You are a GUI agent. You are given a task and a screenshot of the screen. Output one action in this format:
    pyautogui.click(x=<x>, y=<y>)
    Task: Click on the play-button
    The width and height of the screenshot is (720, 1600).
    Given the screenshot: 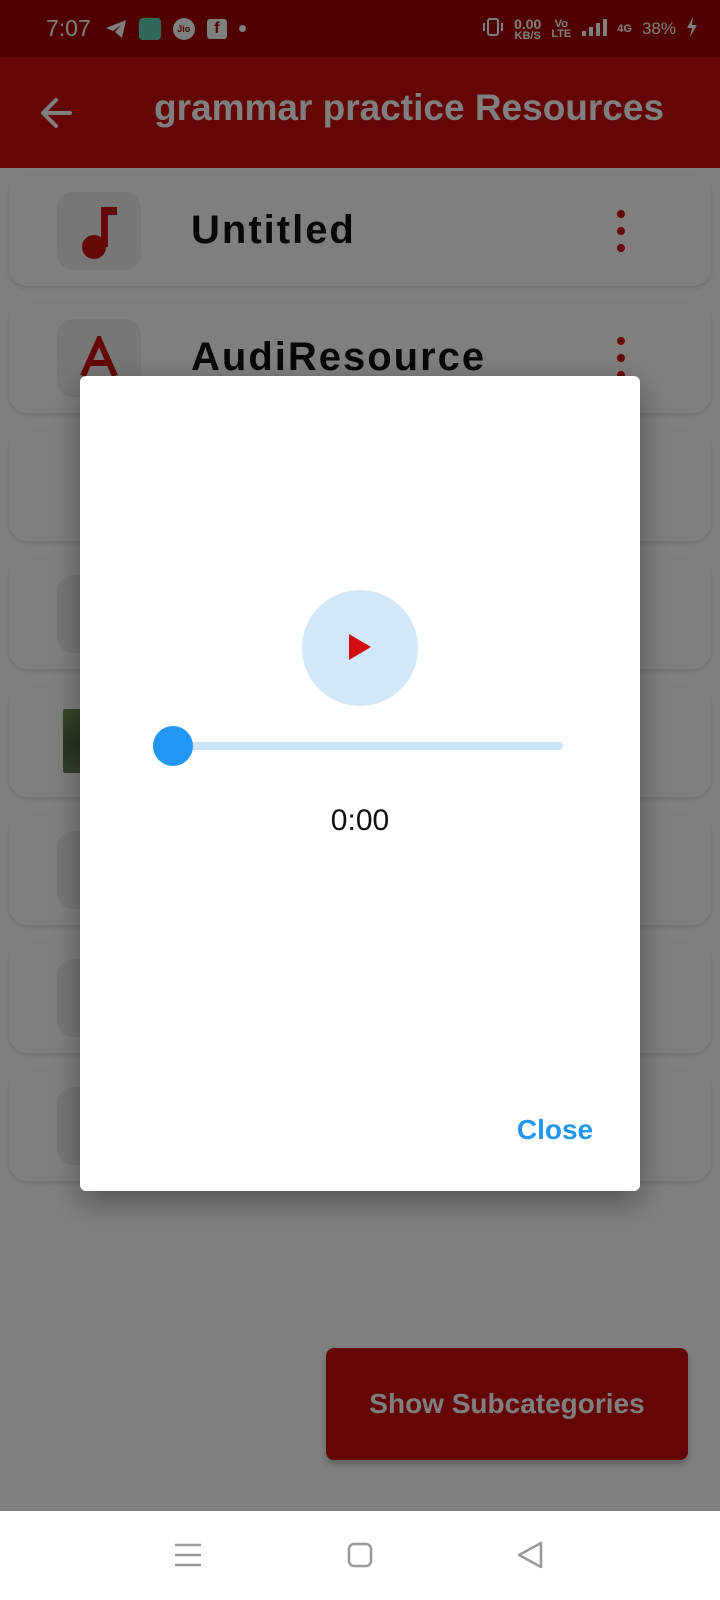 What is the action you would take?
    pyautogui.click(x=360, y=648)
    